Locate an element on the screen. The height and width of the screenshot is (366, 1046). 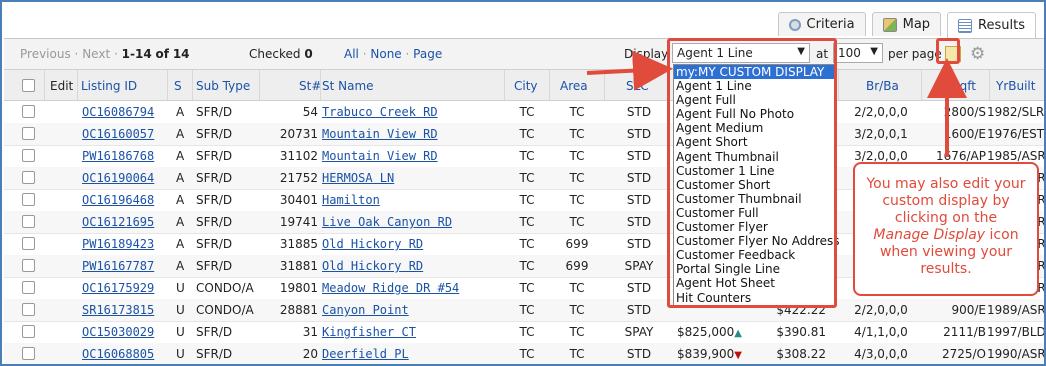
trend-up-icon: ▲ is located at coordinates (738, 333).